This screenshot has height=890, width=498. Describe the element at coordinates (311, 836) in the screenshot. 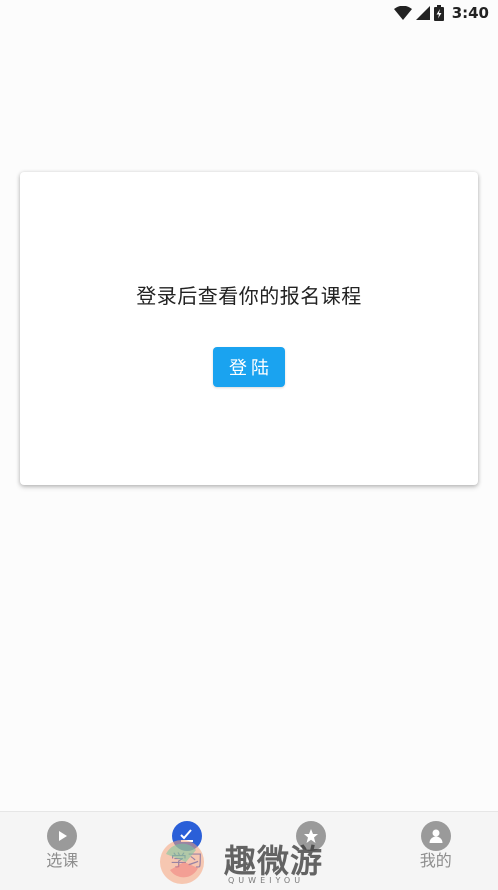

I see `star-icon` at that location.